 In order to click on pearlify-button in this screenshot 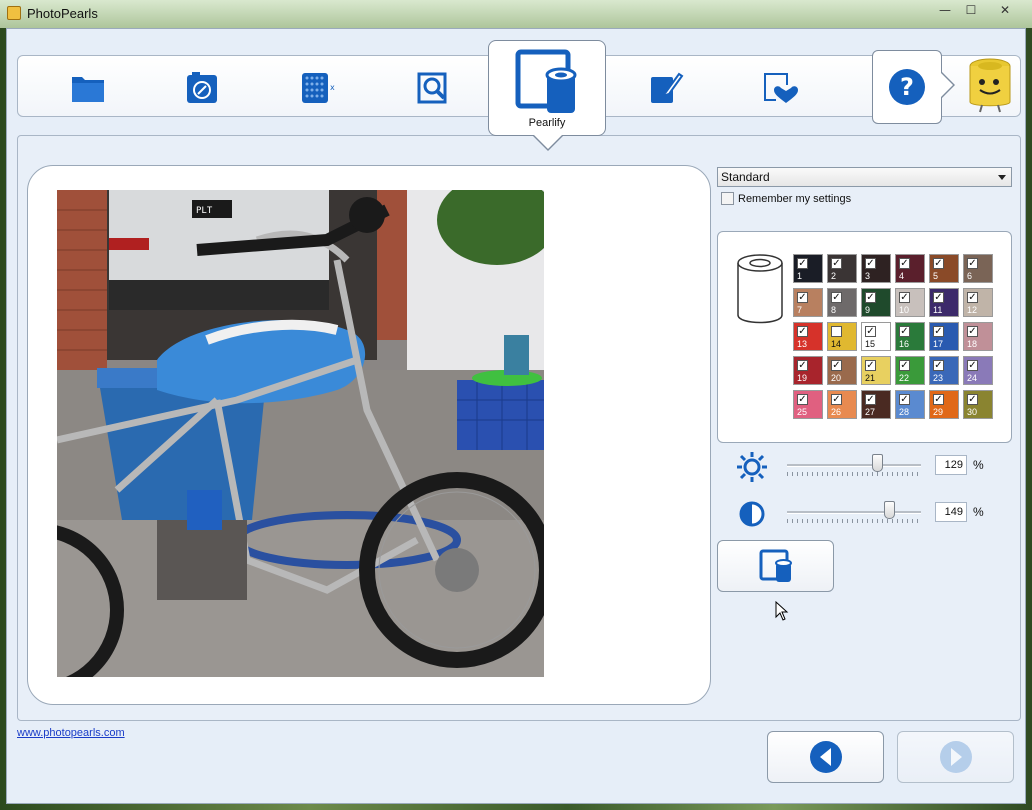, I will do `click(775, 566)`.